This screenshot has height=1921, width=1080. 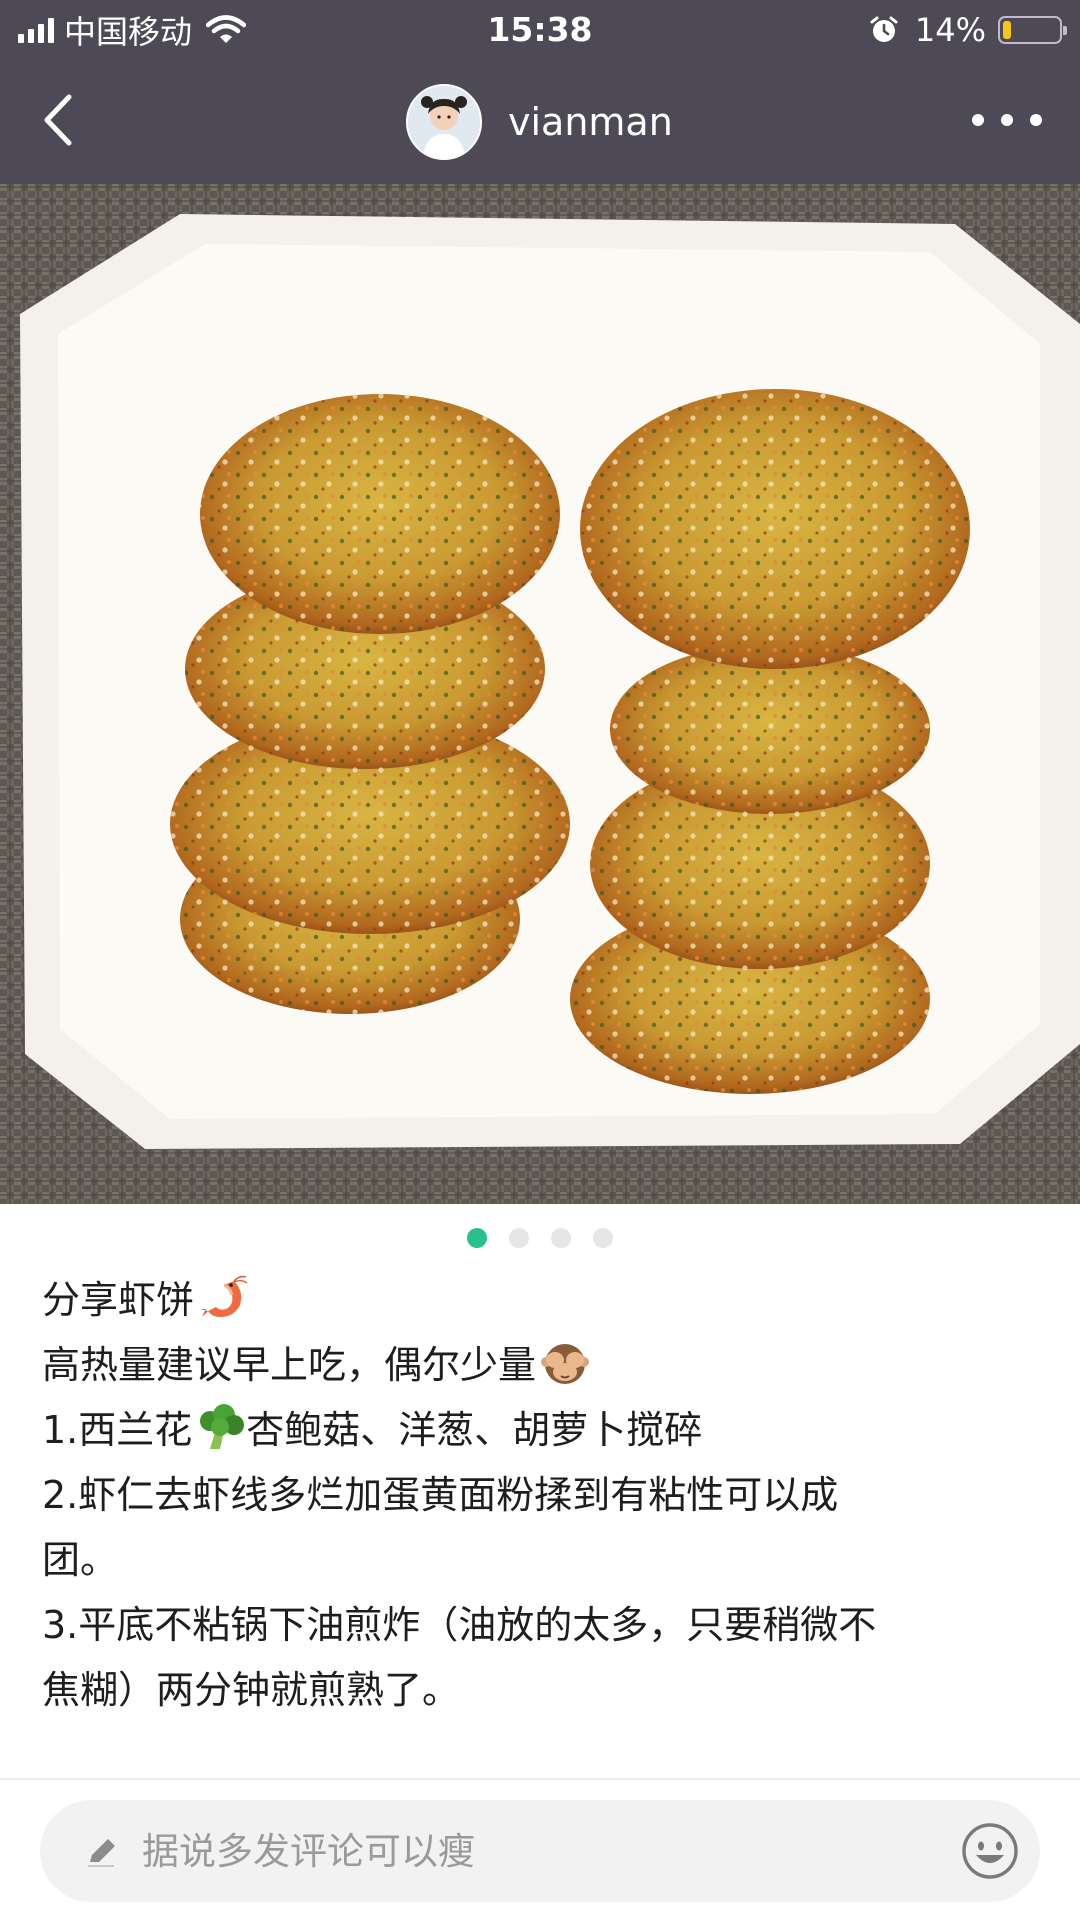 I want to click on post-text: 2.虾仁去虾线多烂加蛋黄面粉揉到有粘性可以成, so click(x=440, y=1495).